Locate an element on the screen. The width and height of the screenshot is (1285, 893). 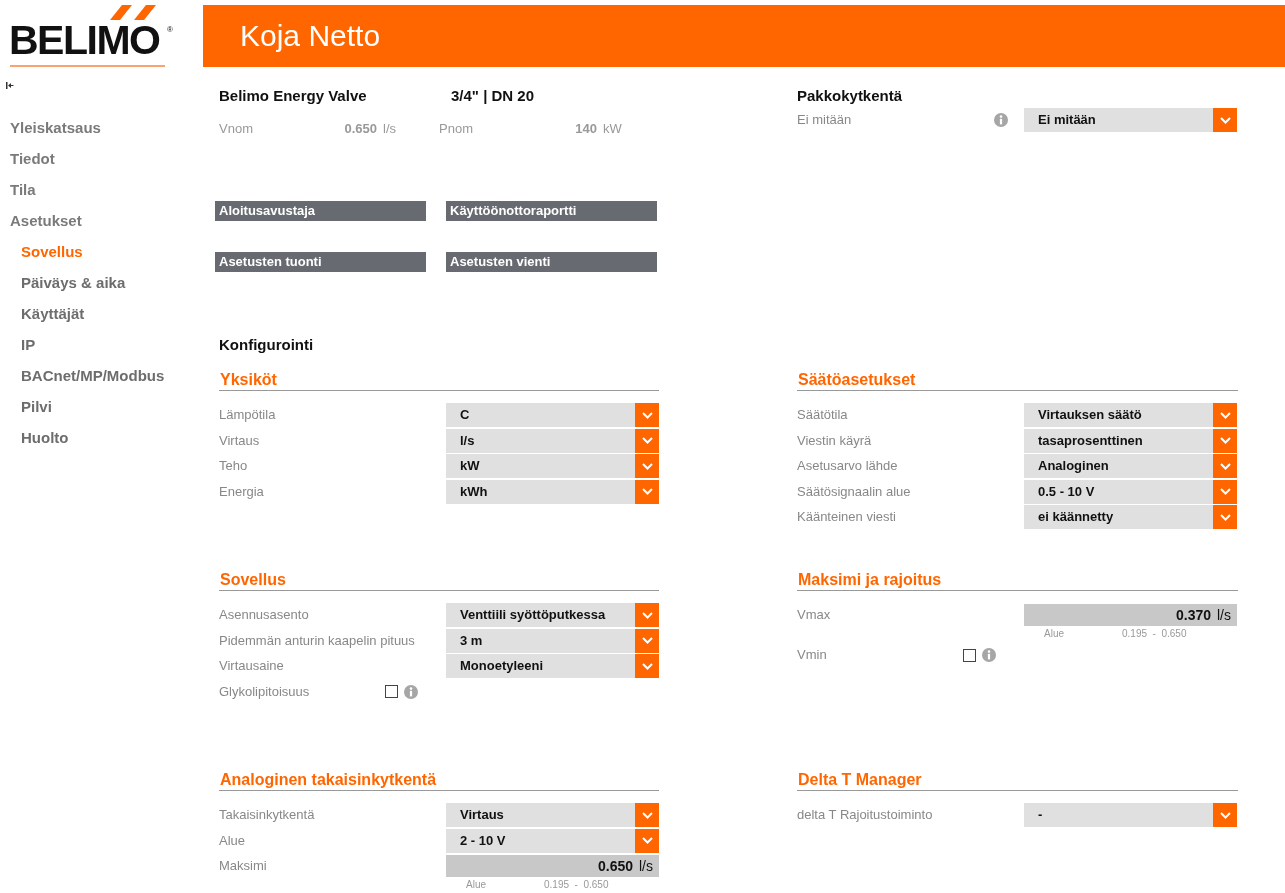
nav-item: Pilvi is located at coordinates (26, 412).